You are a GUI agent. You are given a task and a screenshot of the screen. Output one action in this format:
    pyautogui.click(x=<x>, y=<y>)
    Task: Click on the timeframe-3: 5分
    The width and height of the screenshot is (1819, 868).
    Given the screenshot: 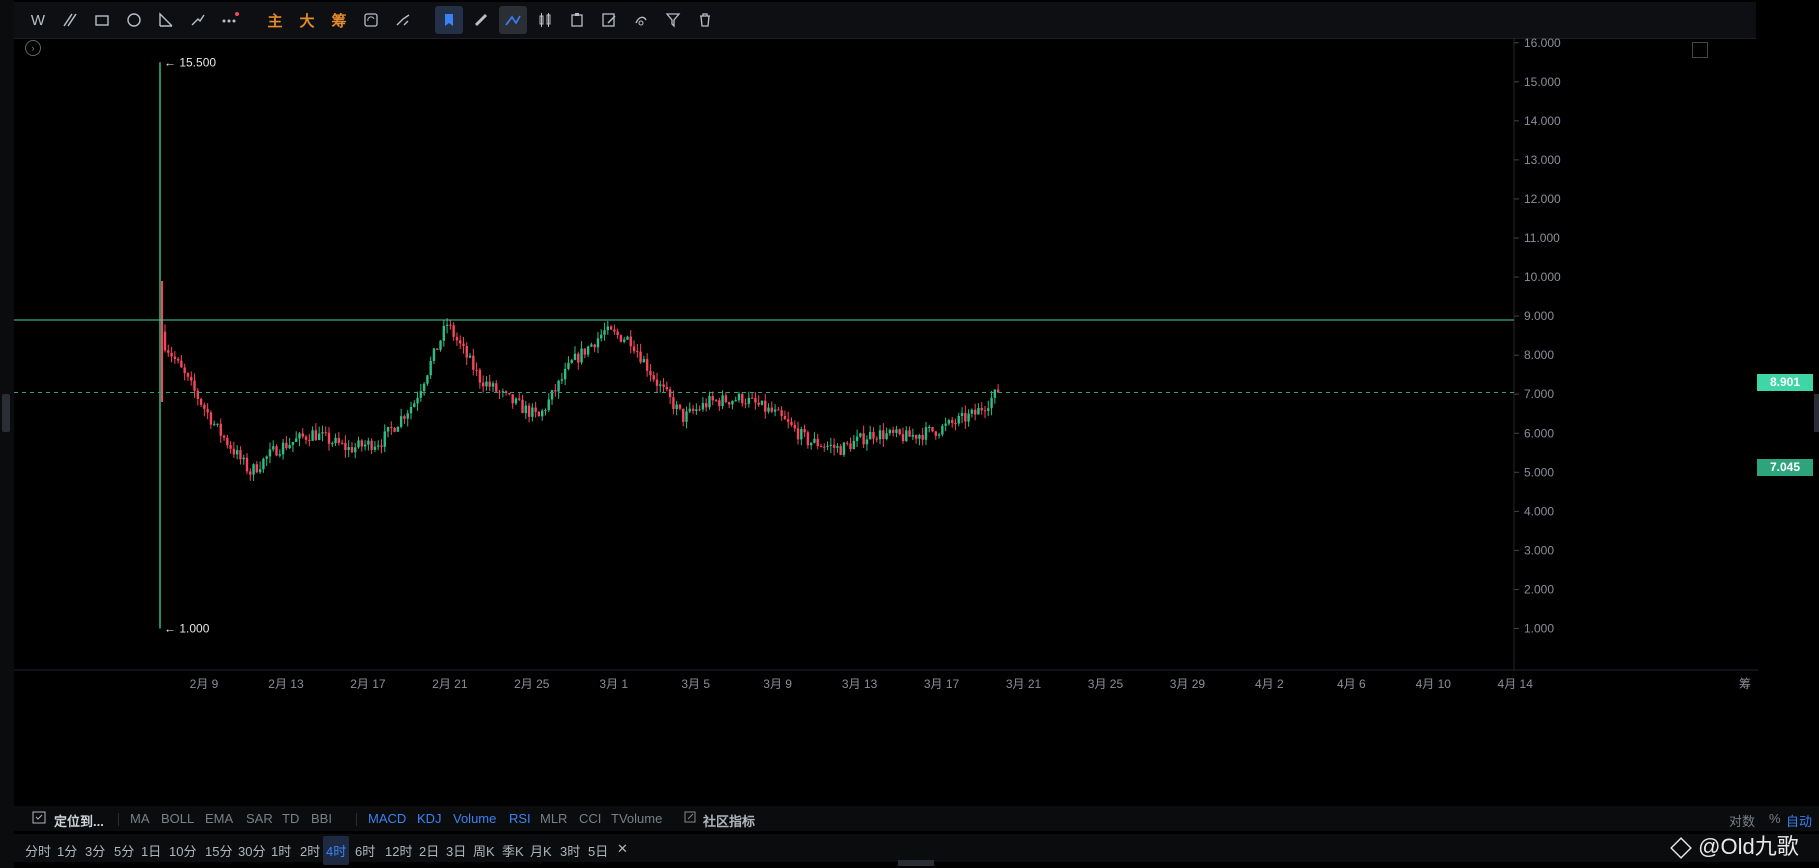 What is the action you would take?
    pyautogui.click(x=124, y=850)
    